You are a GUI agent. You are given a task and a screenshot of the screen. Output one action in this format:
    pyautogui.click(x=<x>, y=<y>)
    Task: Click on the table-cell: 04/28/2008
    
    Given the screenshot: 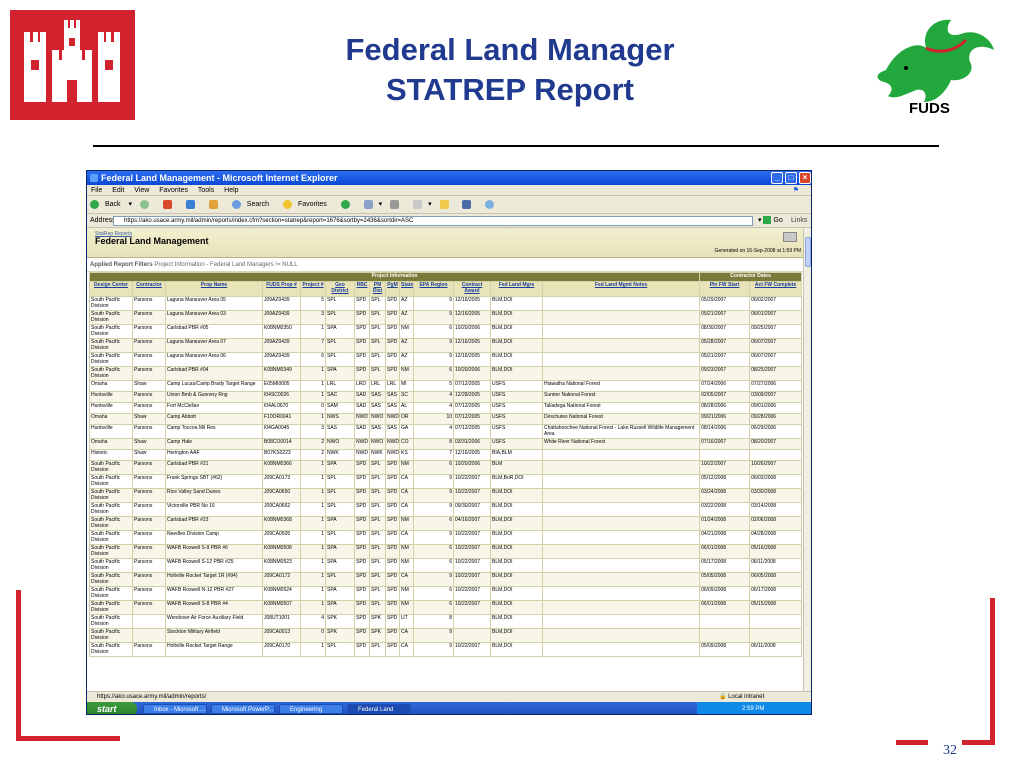 What is the action you would take?
    pyautogui.click(x=776, y=537)
    